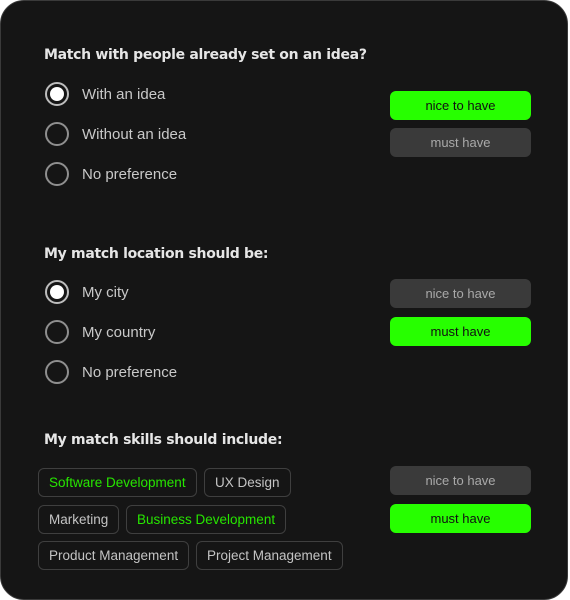  I want to click on option-label: Without an idea, so click(134, 134).